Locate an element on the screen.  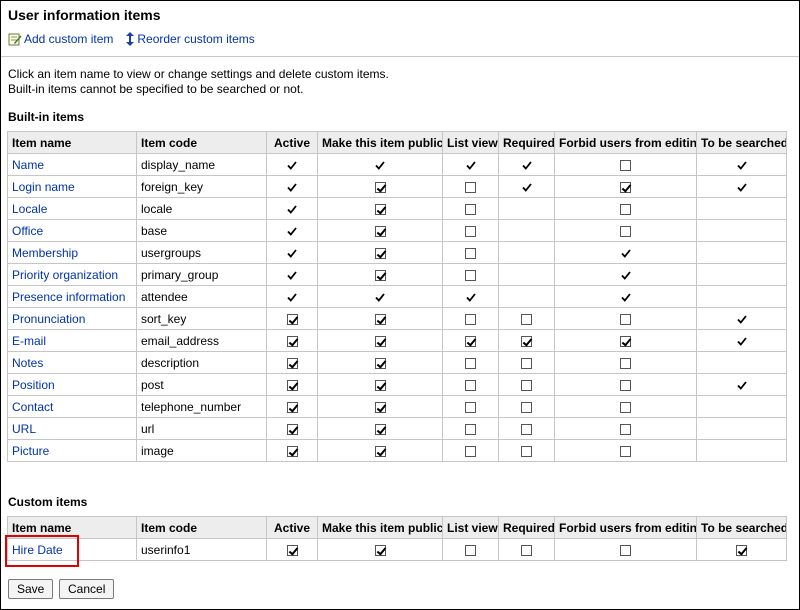
item-code-cell: foreign_key is located at coordinates (201, 186).